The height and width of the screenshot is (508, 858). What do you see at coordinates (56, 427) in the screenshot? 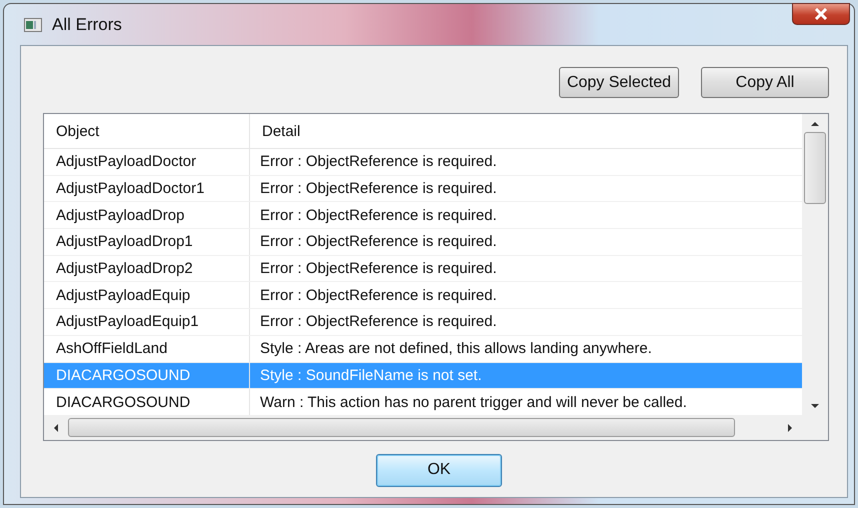
I see `scroll-left-icon` at bounding box center [56, 427].